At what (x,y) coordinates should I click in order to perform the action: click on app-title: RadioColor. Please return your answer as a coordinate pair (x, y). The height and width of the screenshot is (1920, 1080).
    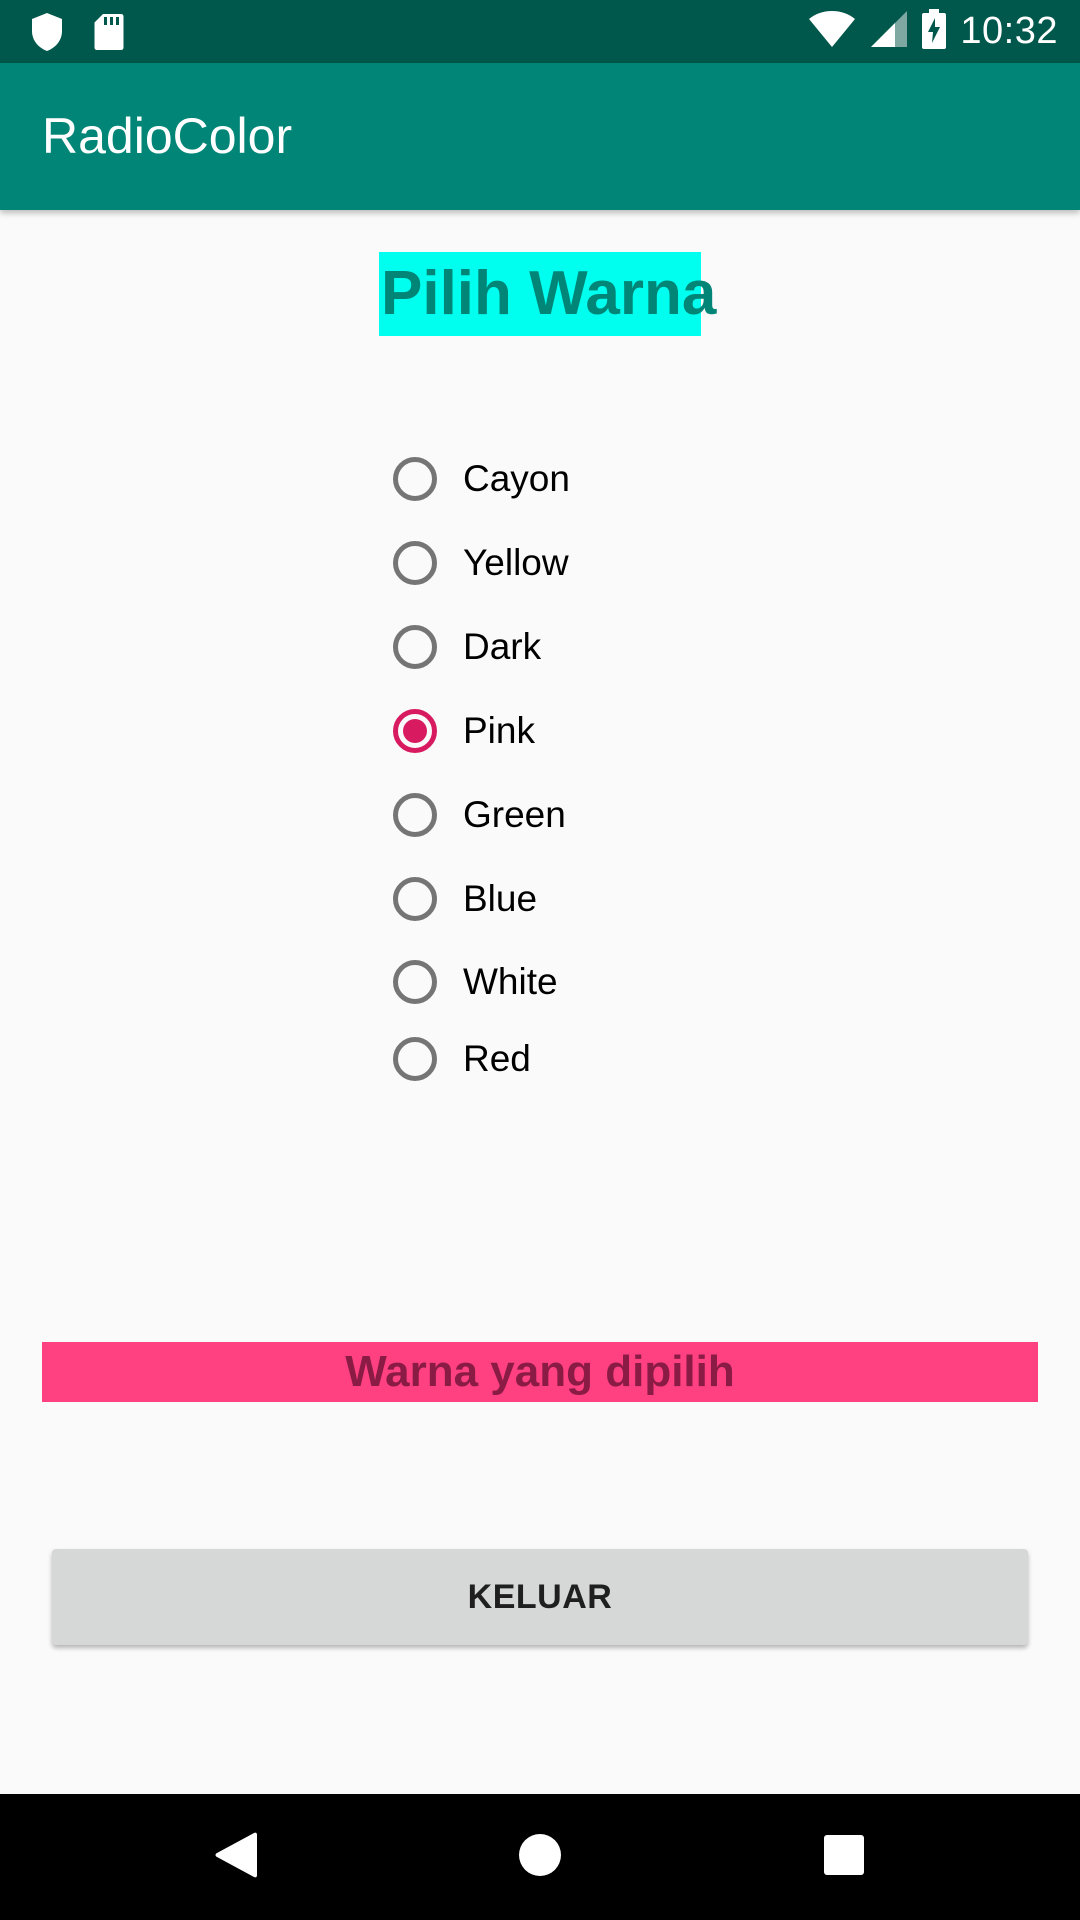
    Looking at the image, I should click on (167, 136).